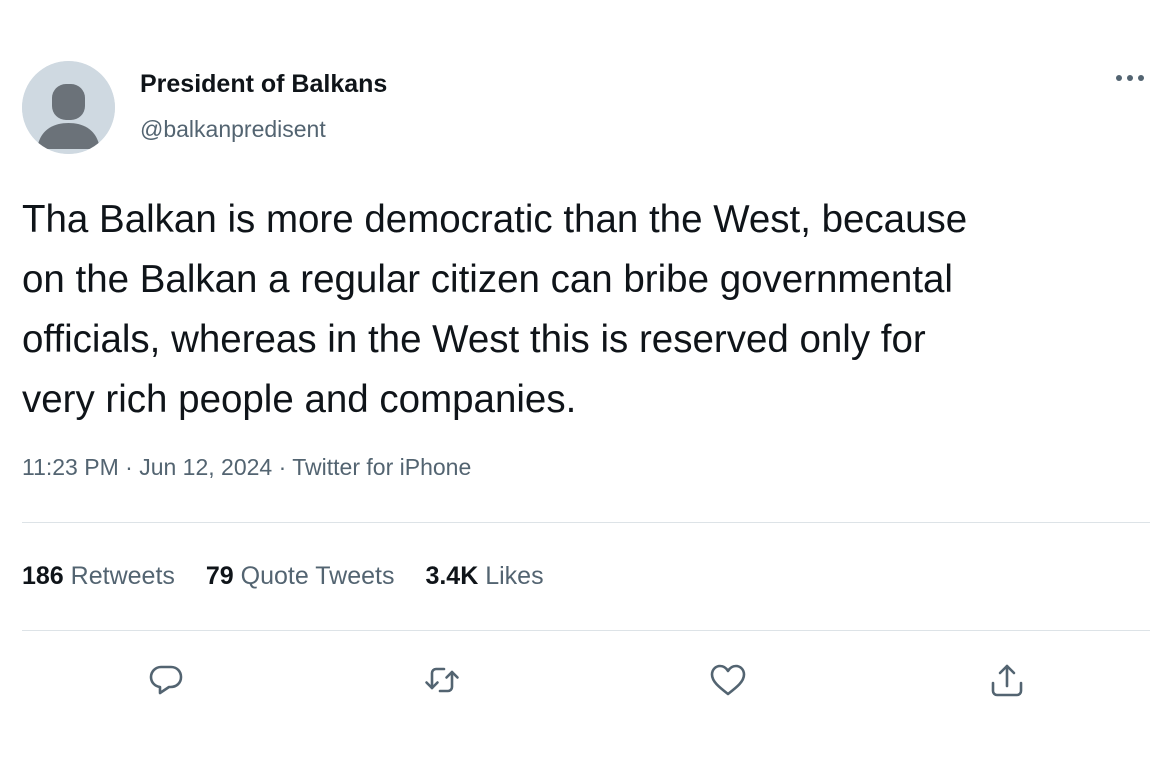 The height and width of the screenshot is (783, 1170). What do you see at coordinates (452, 576) in the screenshot?
I see `likes-count: 3.4K` at bounding box center [452, 576].